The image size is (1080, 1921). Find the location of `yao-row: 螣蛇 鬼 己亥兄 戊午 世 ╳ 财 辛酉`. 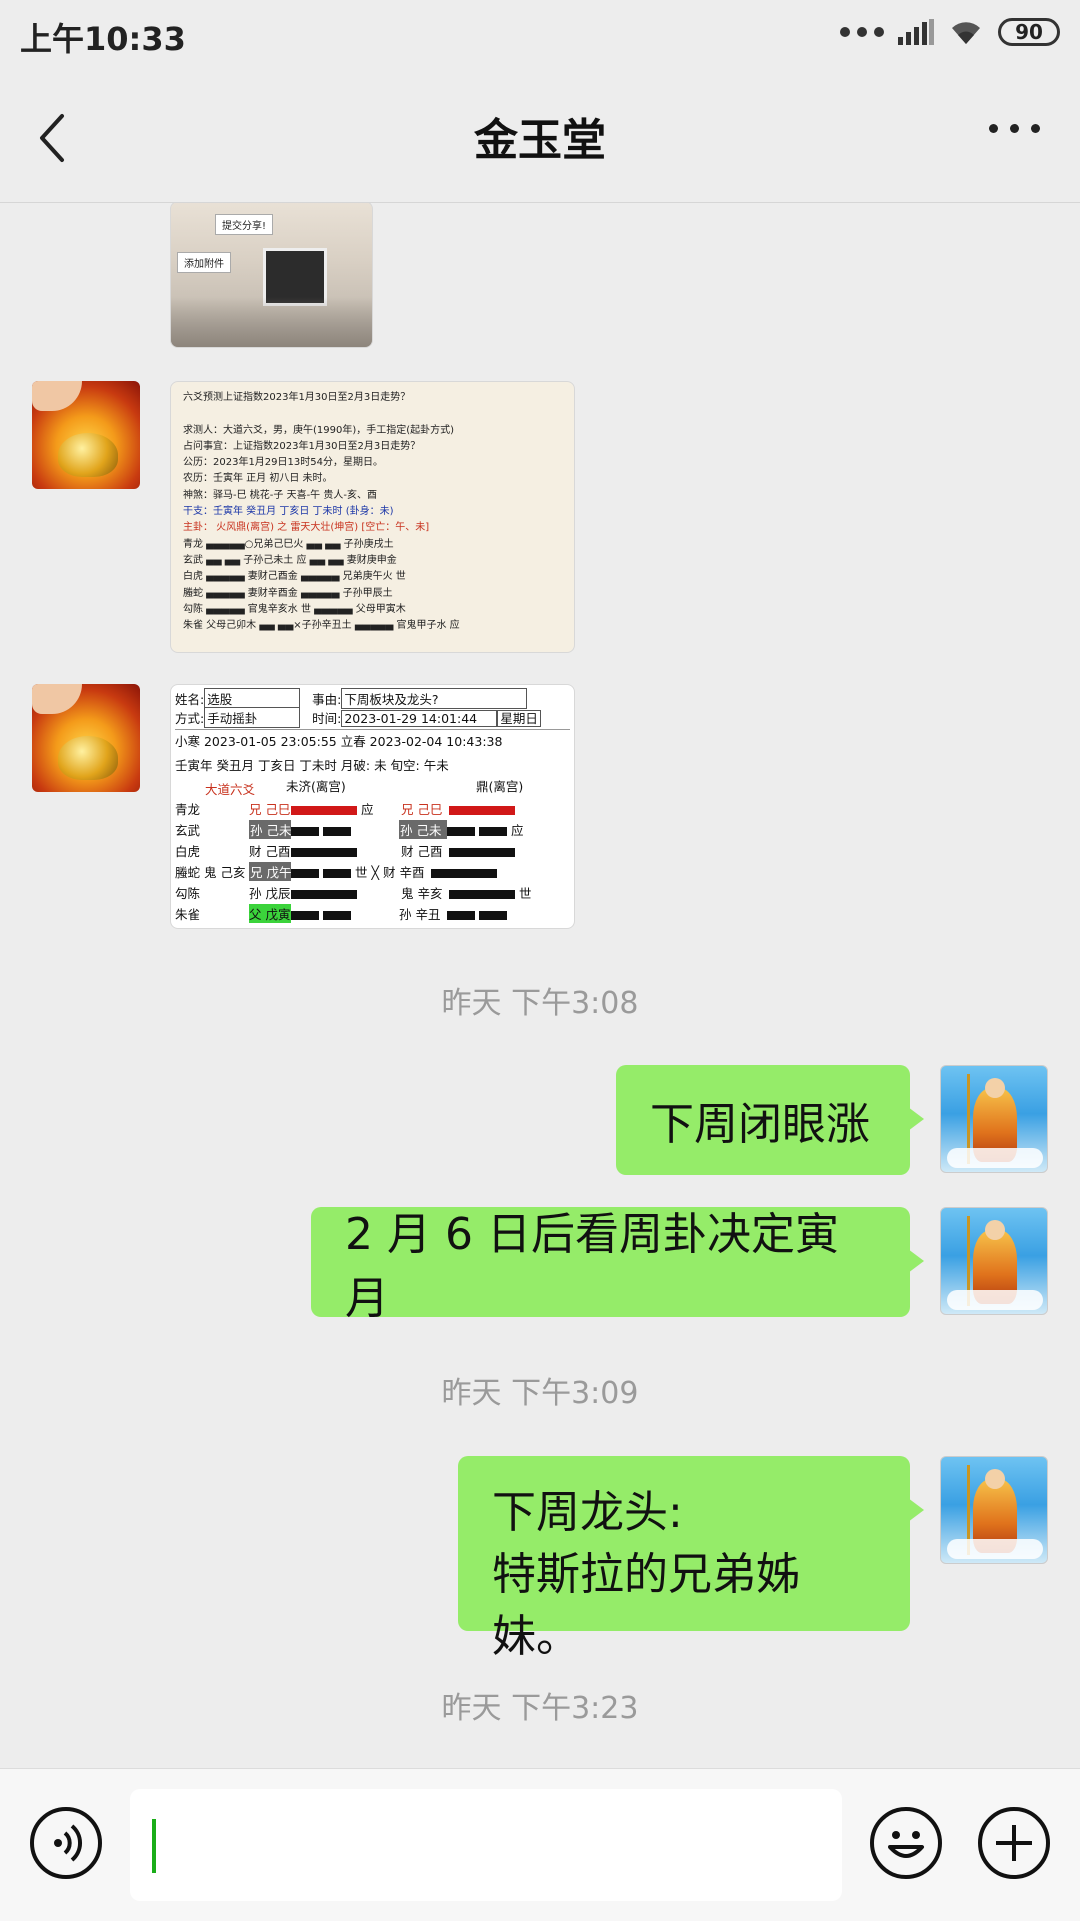

yao-row: 螣蛇 鬼 己亥兄 戊午 世 ╳ 财 辛酉 is located at coordinates (336, 871).